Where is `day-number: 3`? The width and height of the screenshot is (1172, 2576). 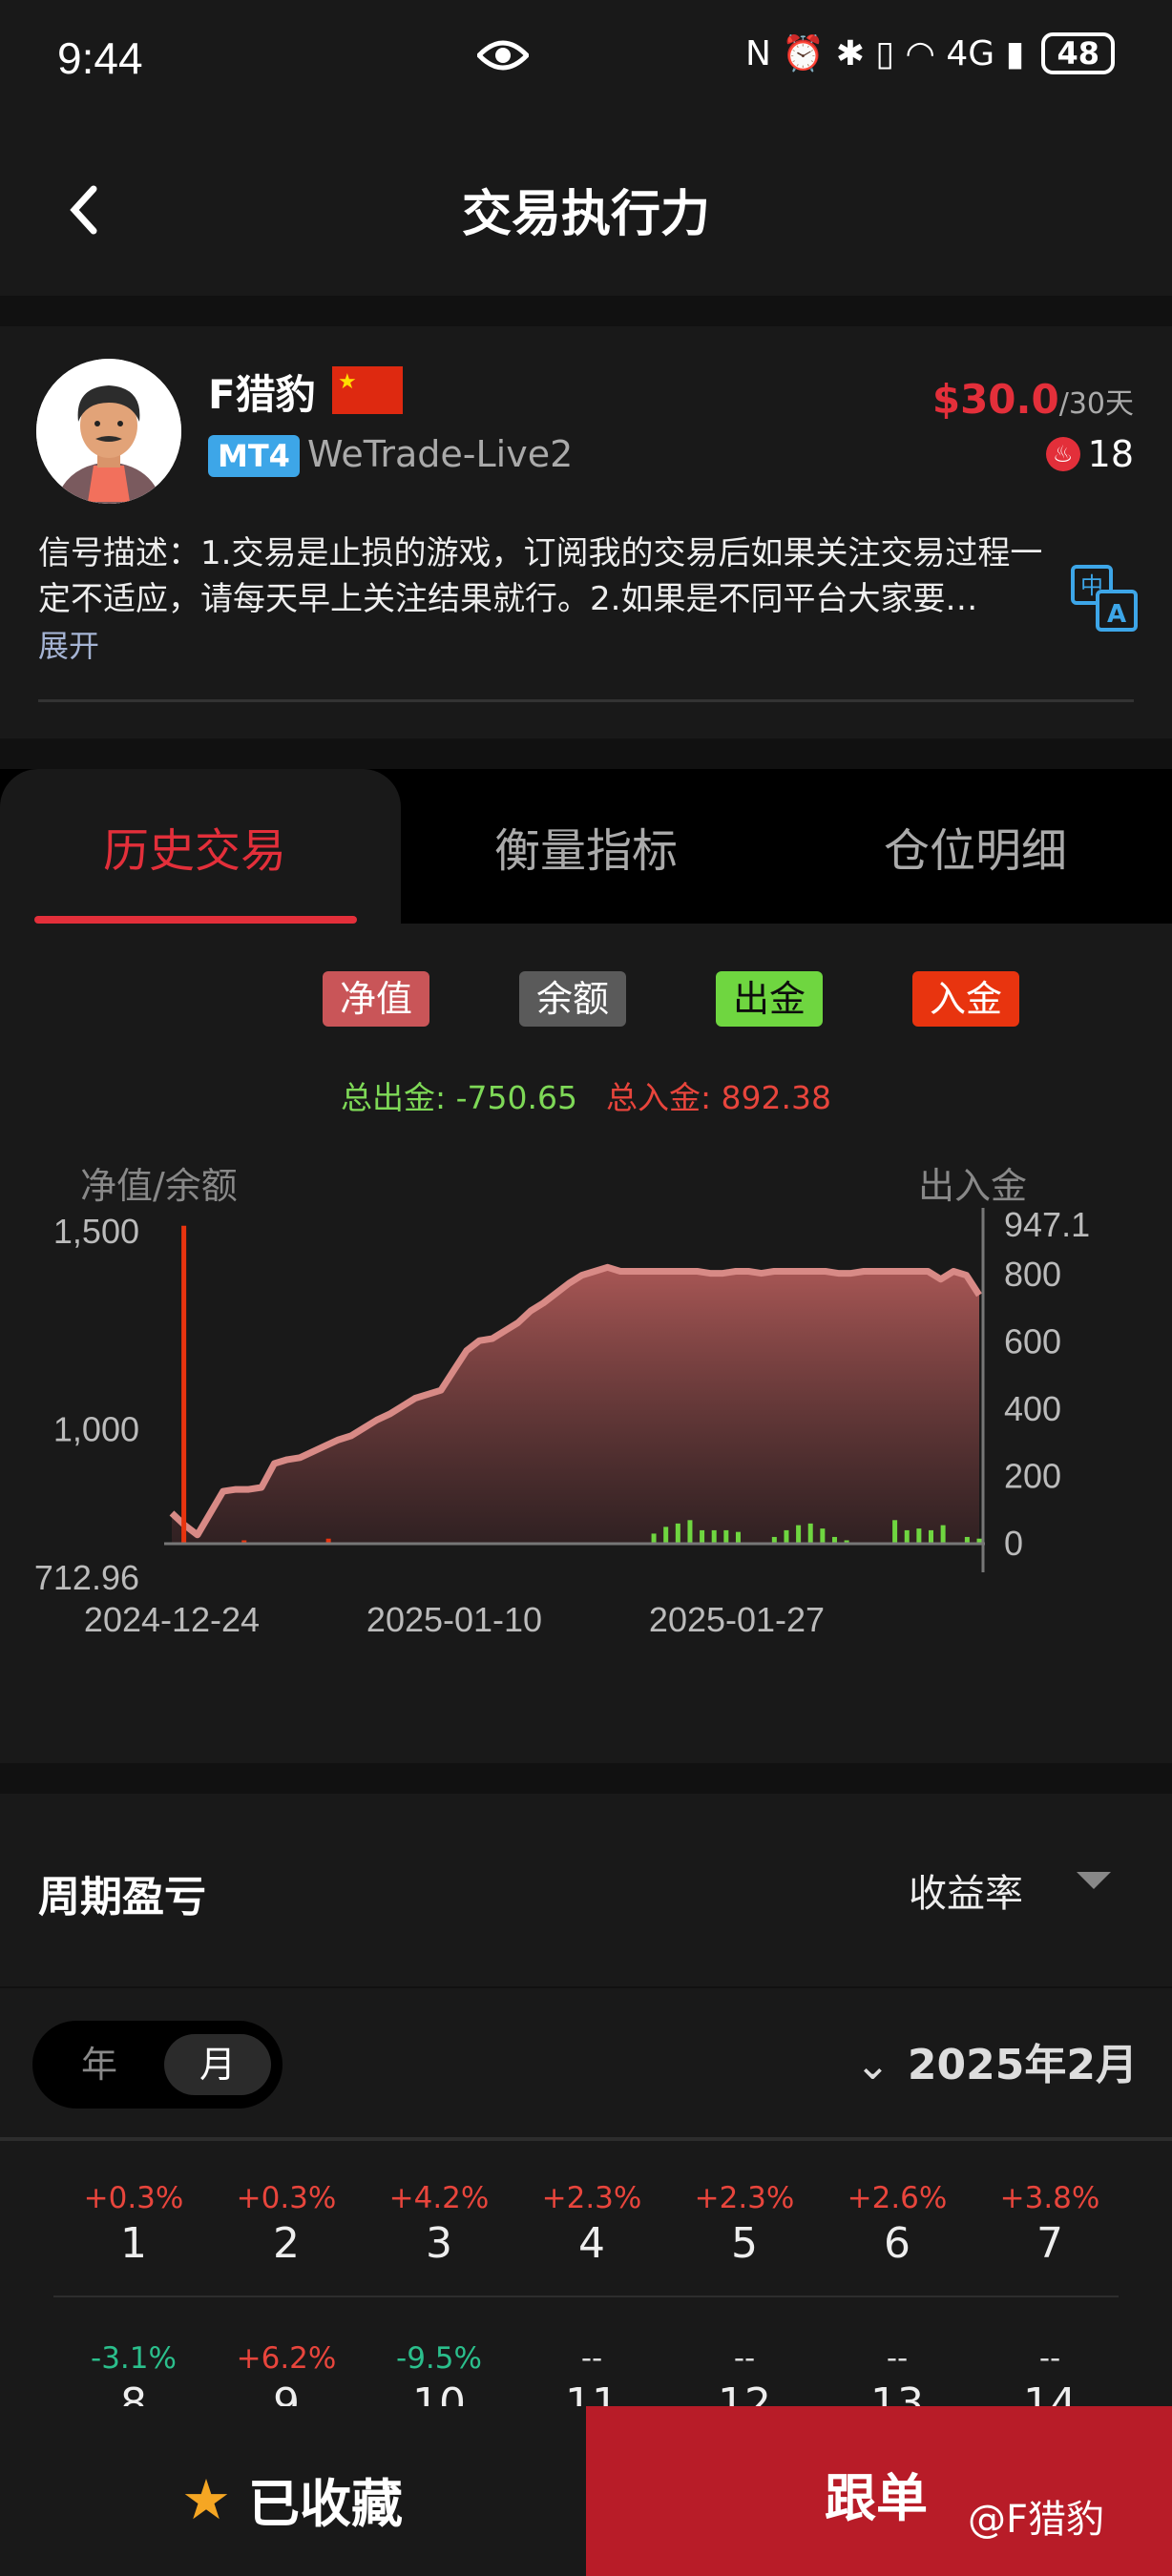 day-number: 3 is located at coordinates (439, 2243).